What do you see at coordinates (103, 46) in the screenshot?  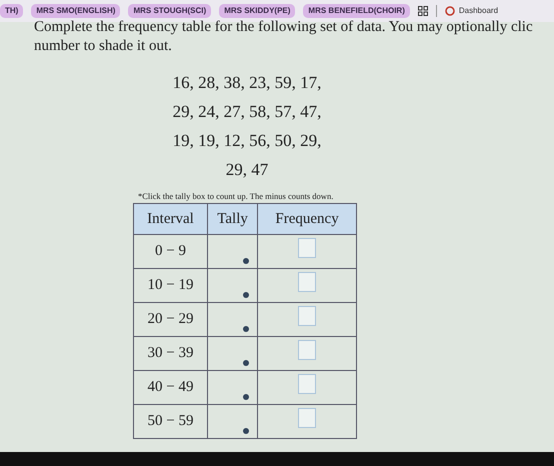 I see `instruction-text: number to shade it out.` at bounding box center [103, 46].